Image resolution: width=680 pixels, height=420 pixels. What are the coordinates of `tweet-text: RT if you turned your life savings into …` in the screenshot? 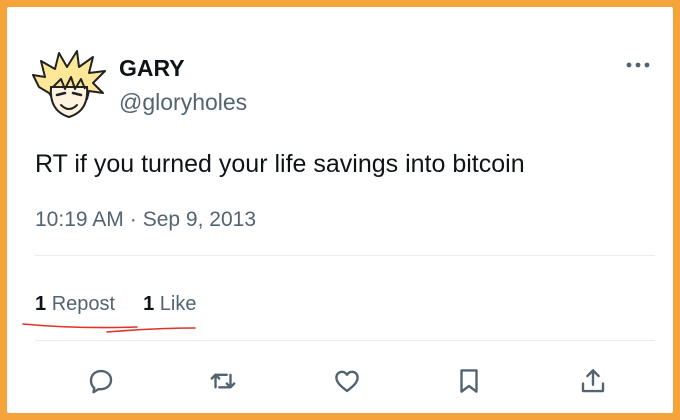 It's located at (280, 164).